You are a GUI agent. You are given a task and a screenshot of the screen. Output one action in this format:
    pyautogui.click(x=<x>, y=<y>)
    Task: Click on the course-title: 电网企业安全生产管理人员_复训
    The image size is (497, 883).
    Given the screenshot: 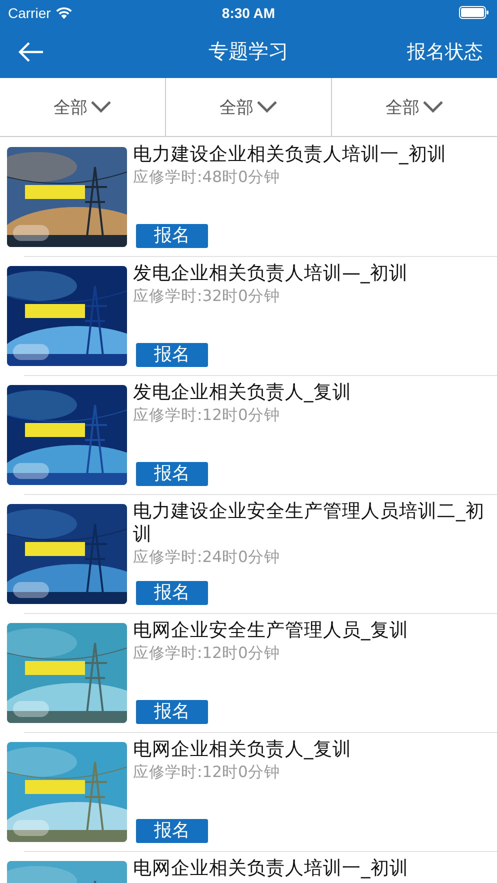 What is the action you would take?
    pyautogui.click(x=271, y=630)
    